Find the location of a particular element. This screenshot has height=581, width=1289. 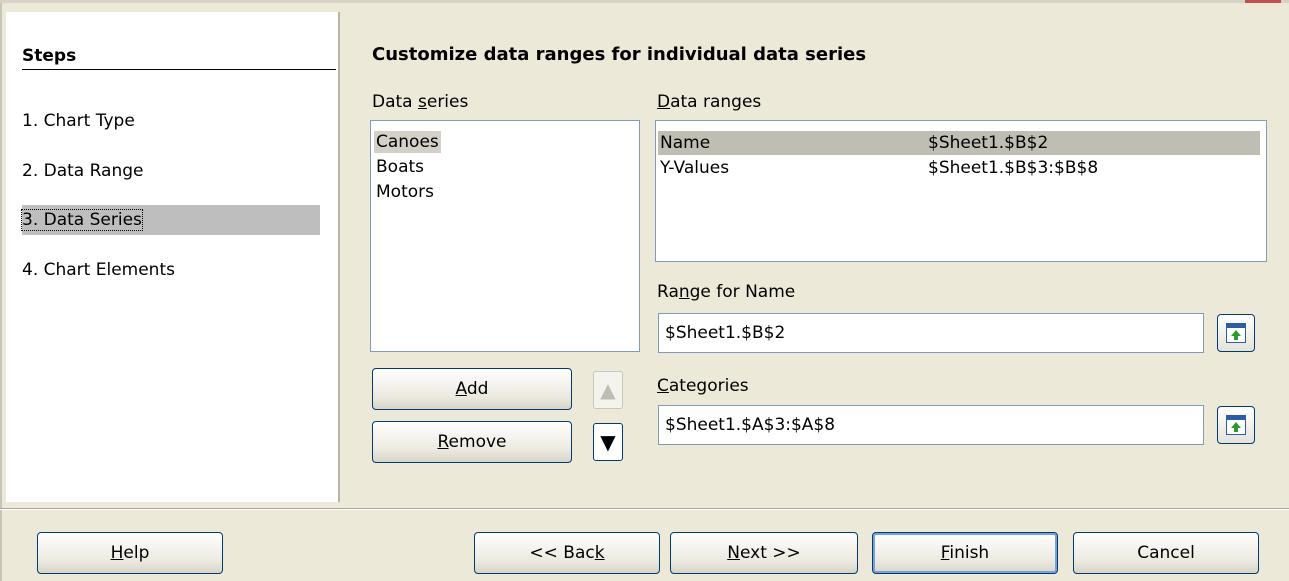

step-data-range: 2. Data Range is located at coordinates (83, 171).